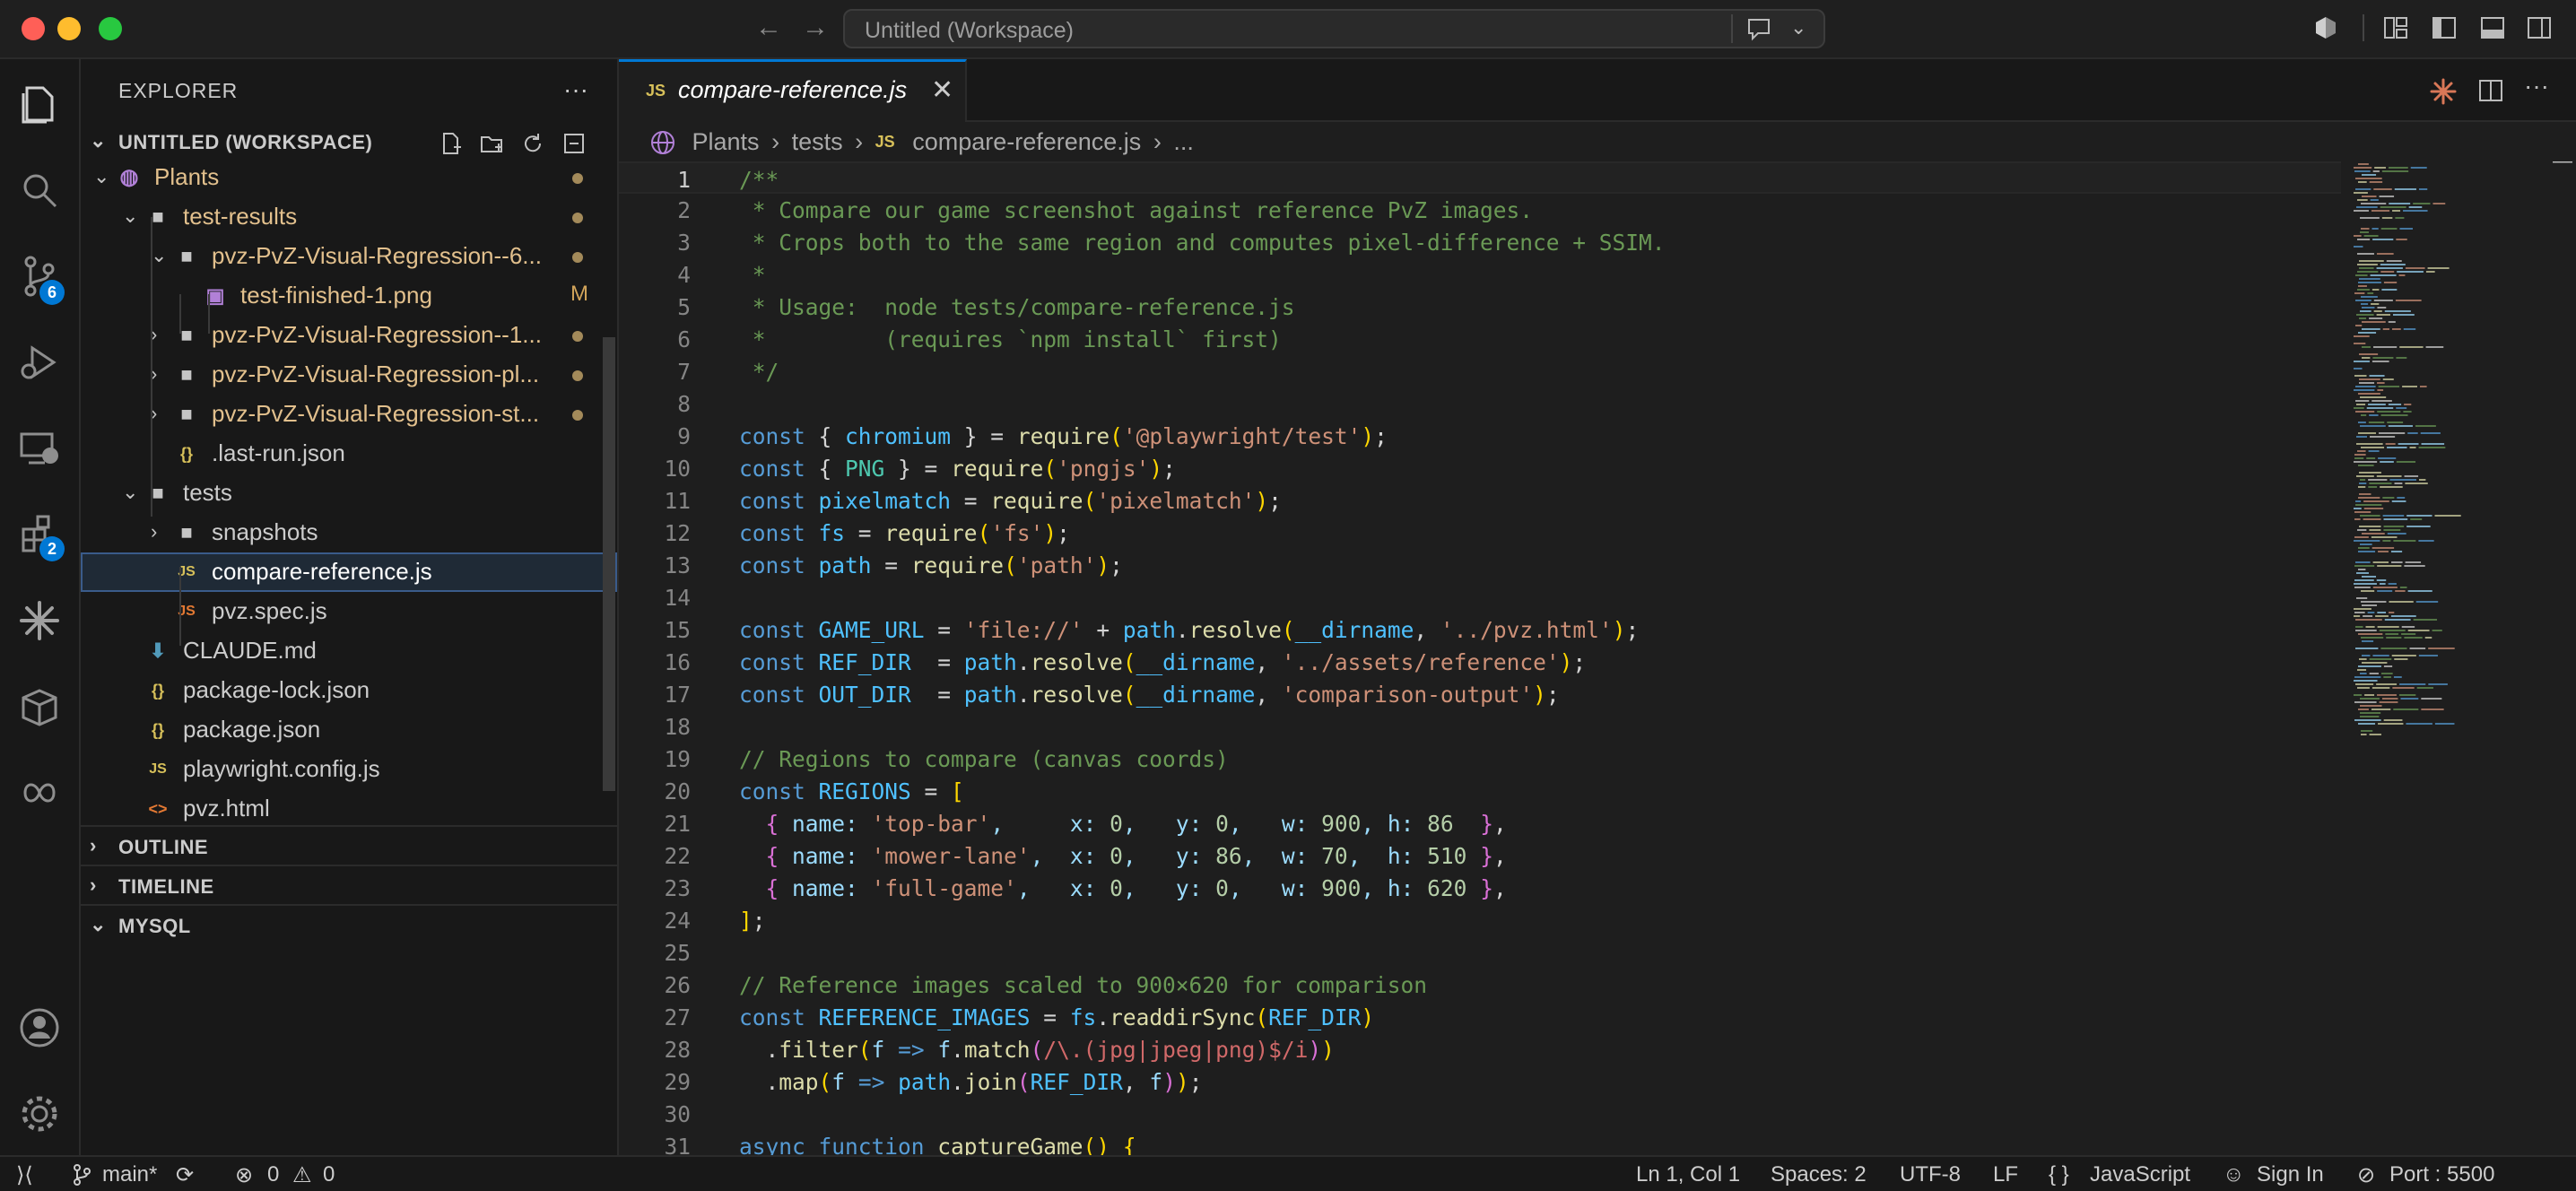 This screenshot has height=1191, width=2576. Describe the element at coordinates (39, 362) in the screenshot. I see `run-debug-icon` at that location.